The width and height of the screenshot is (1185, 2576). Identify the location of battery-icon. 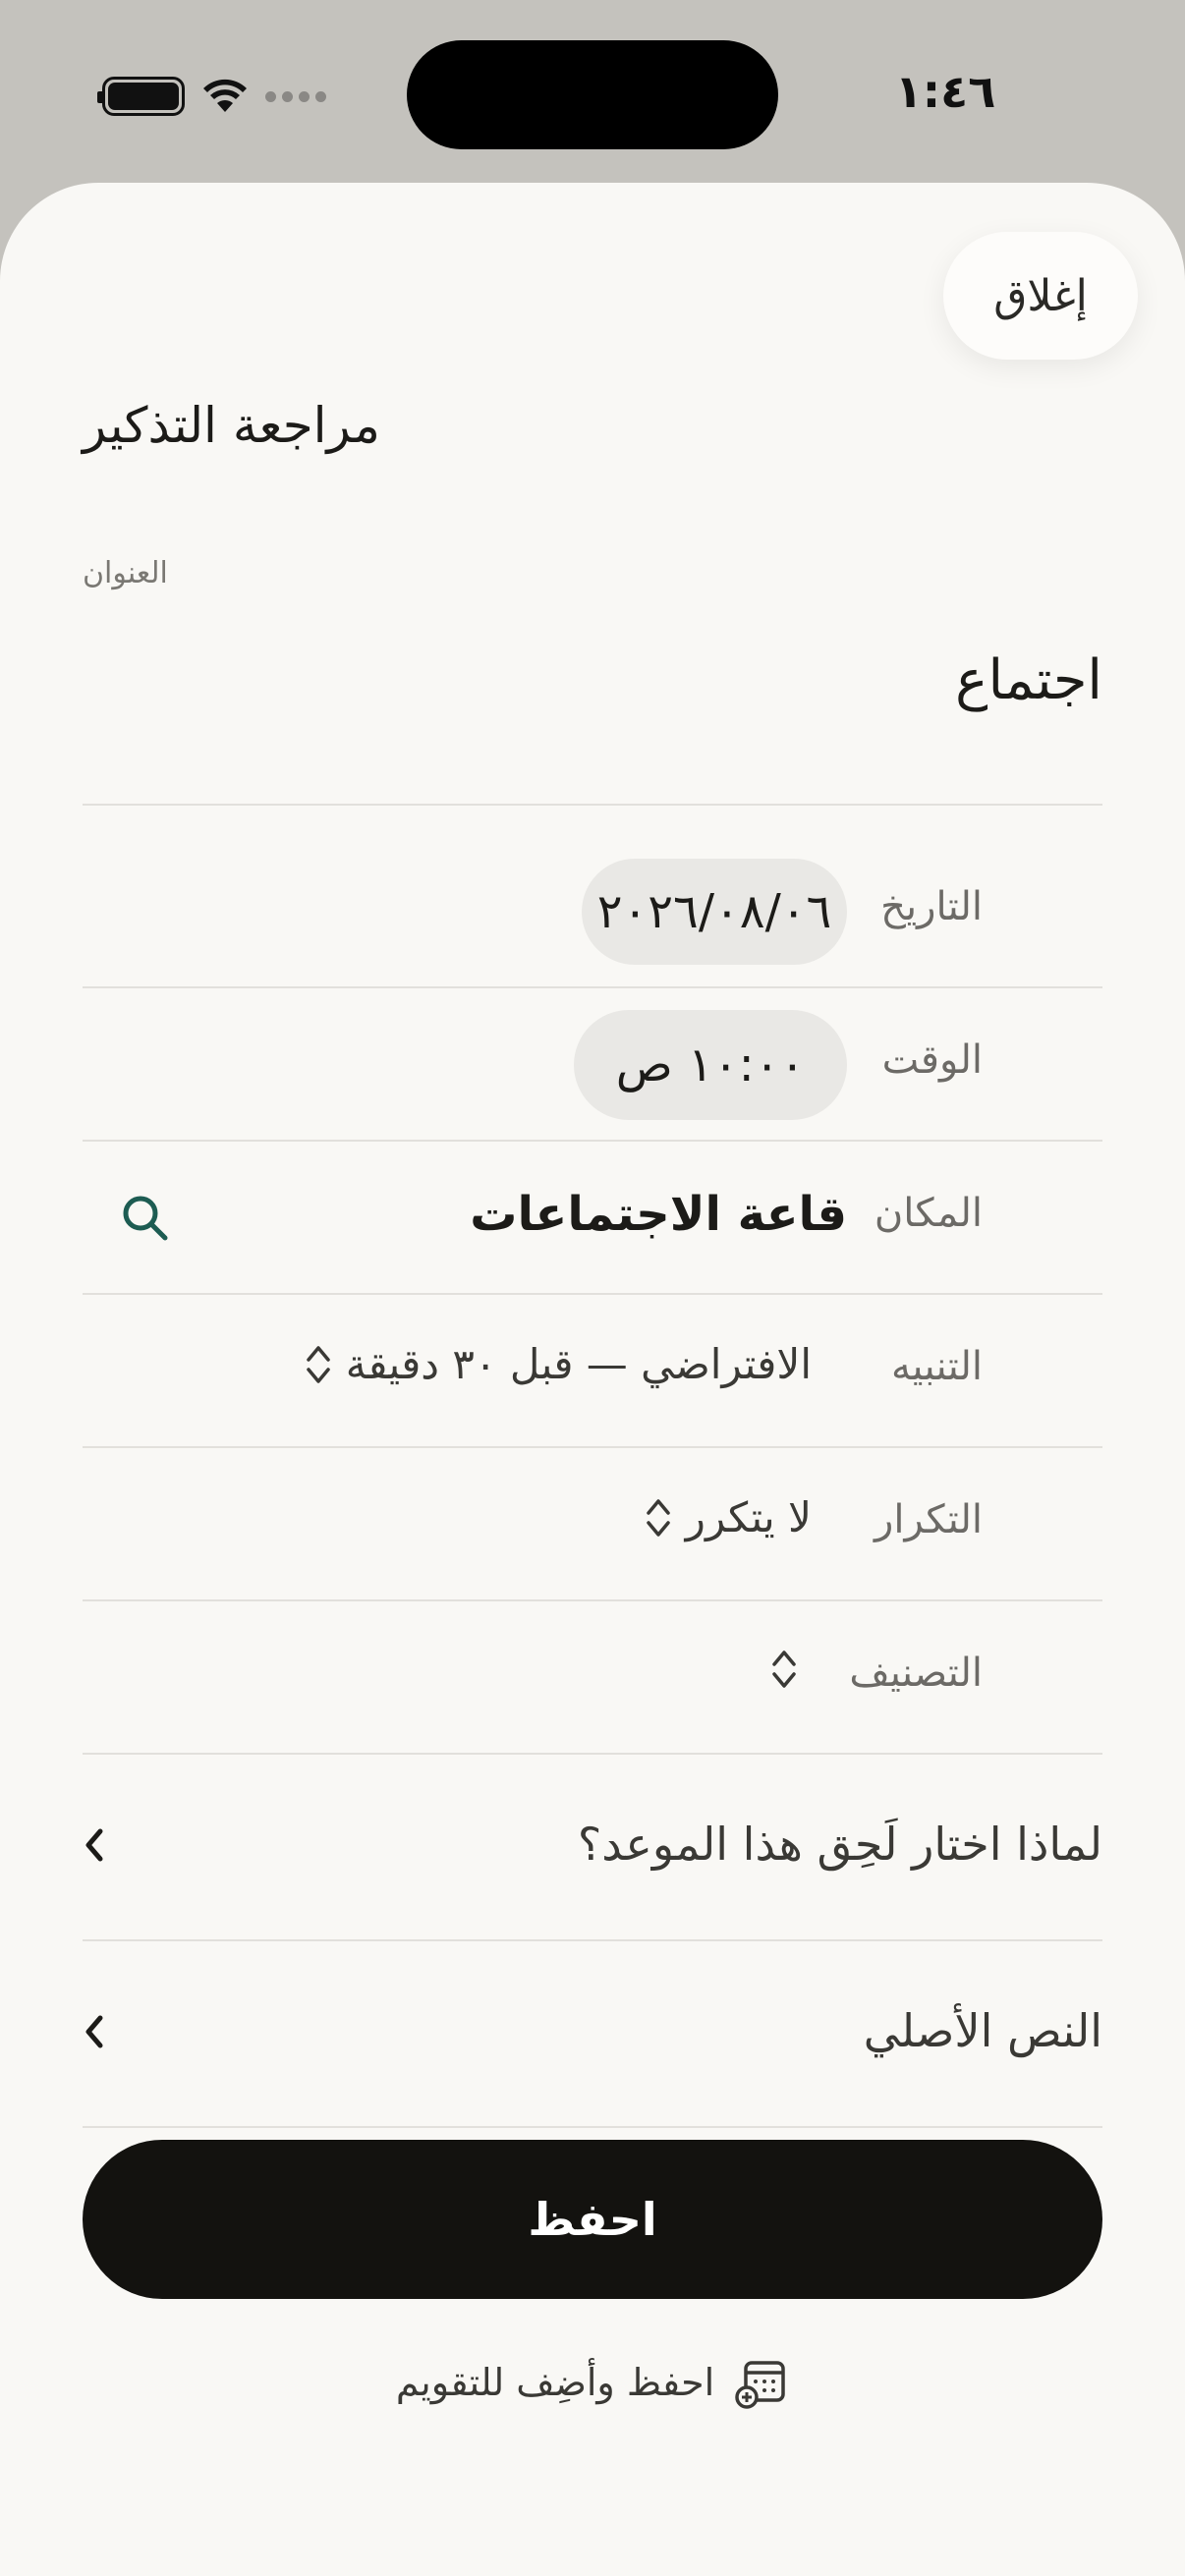
(141, 96).